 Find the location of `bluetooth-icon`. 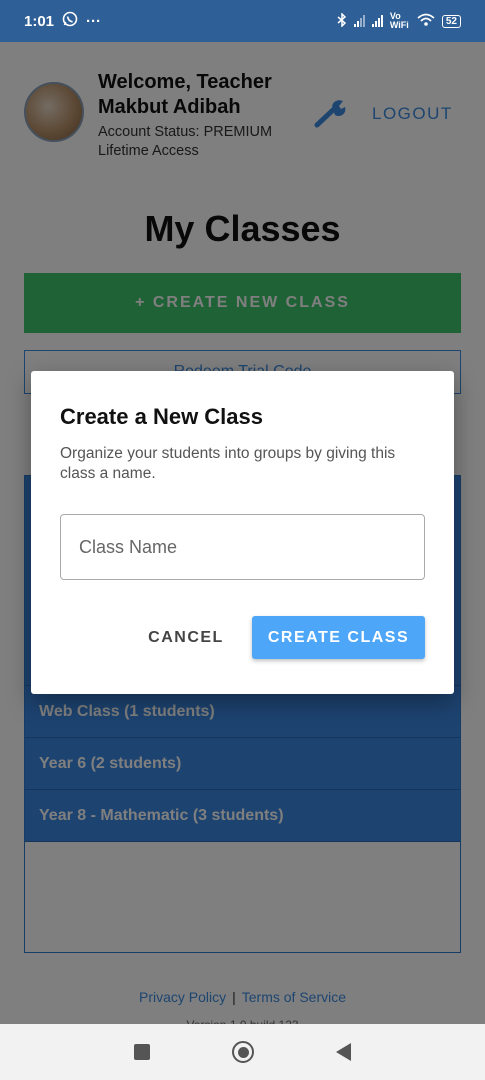

bluetooth-icon is located at coordinates (342, 20).